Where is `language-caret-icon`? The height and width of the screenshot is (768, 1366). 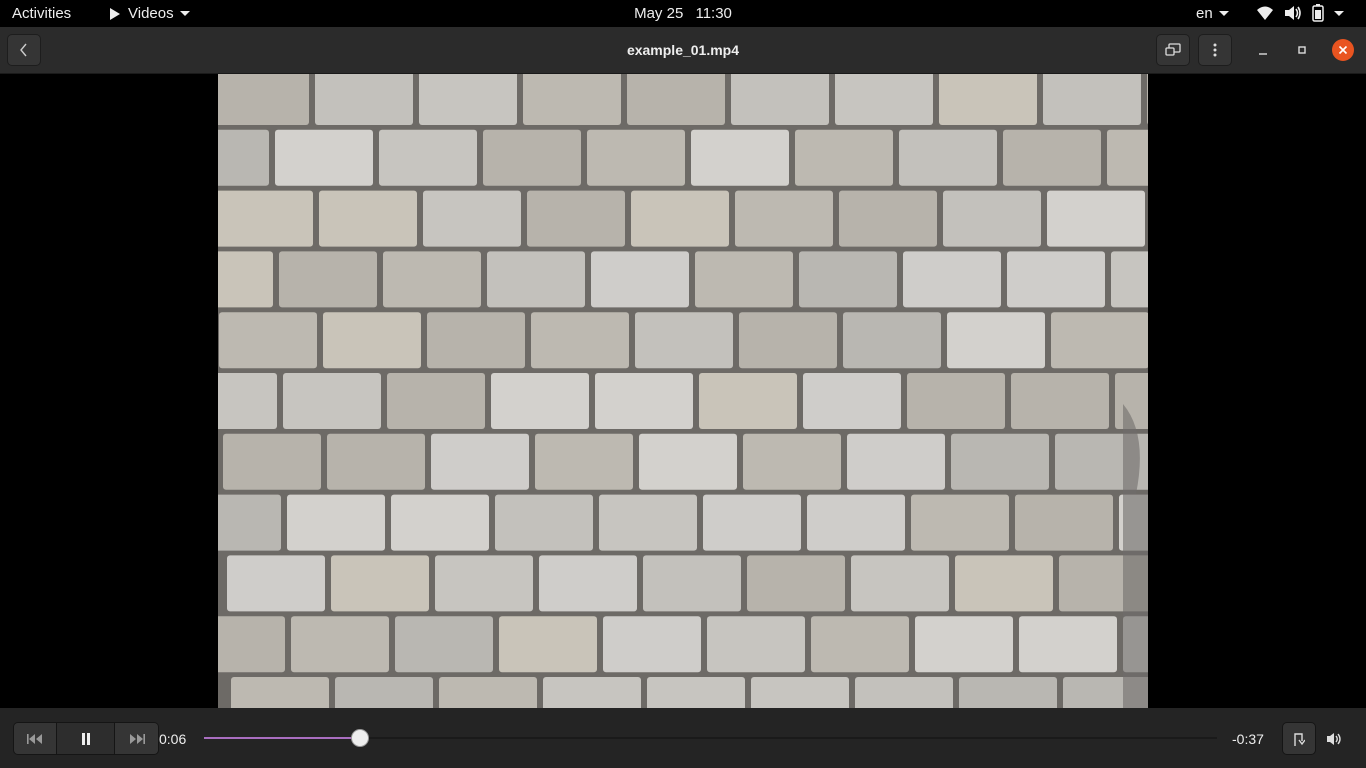 language-caret-icon is located at coordinates (1223, 13).